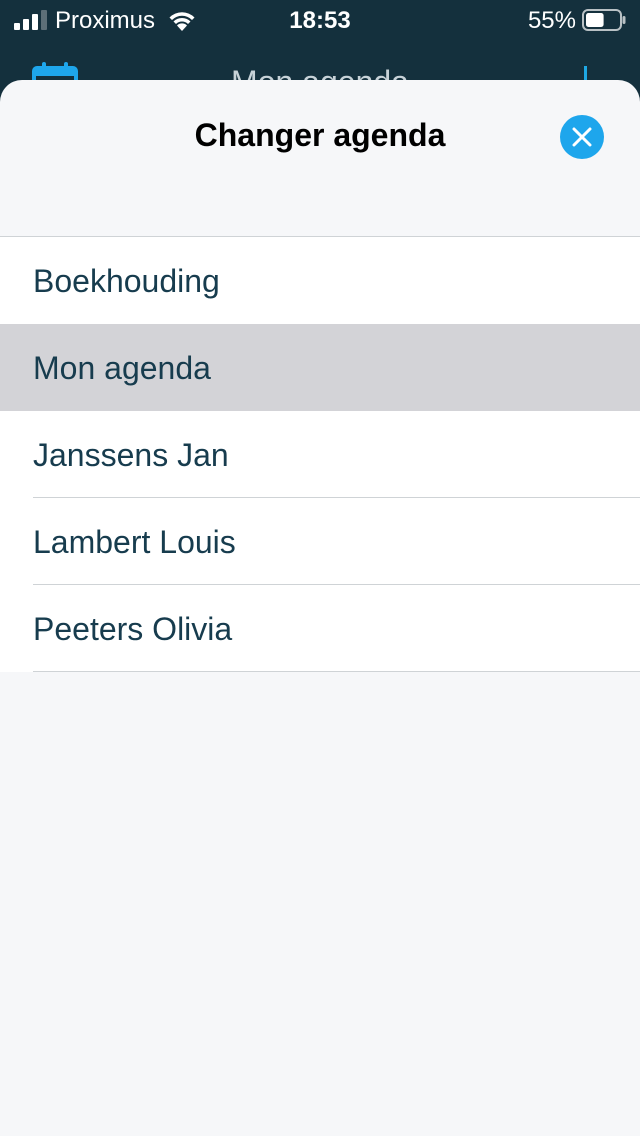 This screenshot has width=640, height=1136. Describe the element at coordinates (134, 542) in the screenshot. I see `agenda-item-label: Lambert Louis` at that location.